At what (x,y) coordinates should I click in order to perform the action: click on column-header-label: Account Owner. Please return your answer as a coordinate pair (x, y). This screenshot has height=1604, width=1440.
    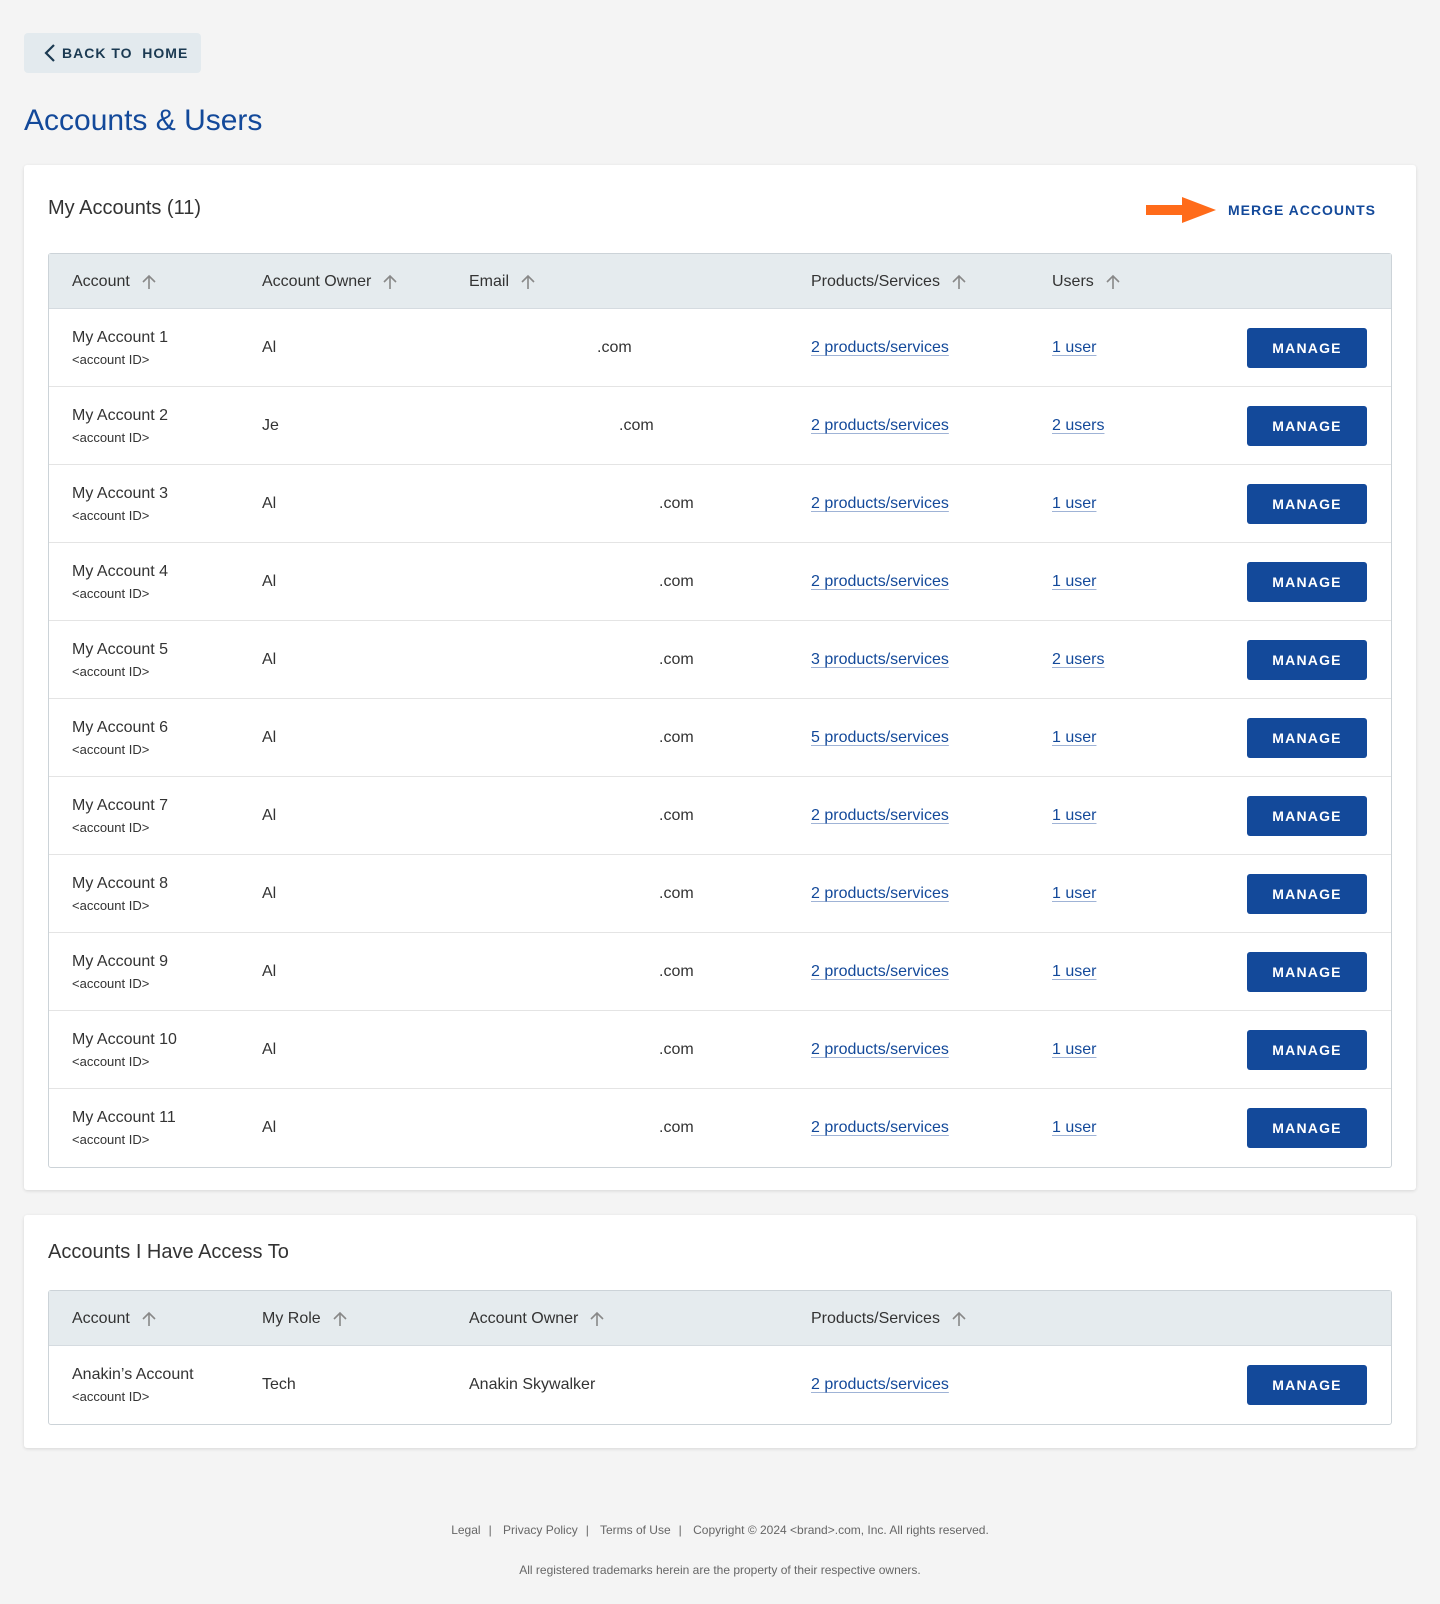
    Looking at the image, I should click on (317, 281).